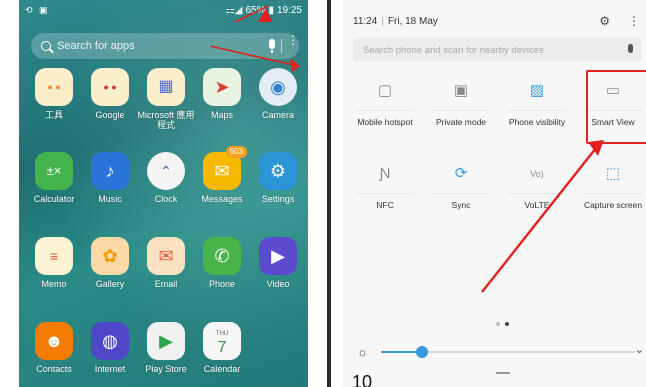 The width and height of the screenshot is (646, 387). What do you see at coordinates (253, 14) in the screenshot?
I see `arrow-to-search-mic` at bounding box center [253, 14].